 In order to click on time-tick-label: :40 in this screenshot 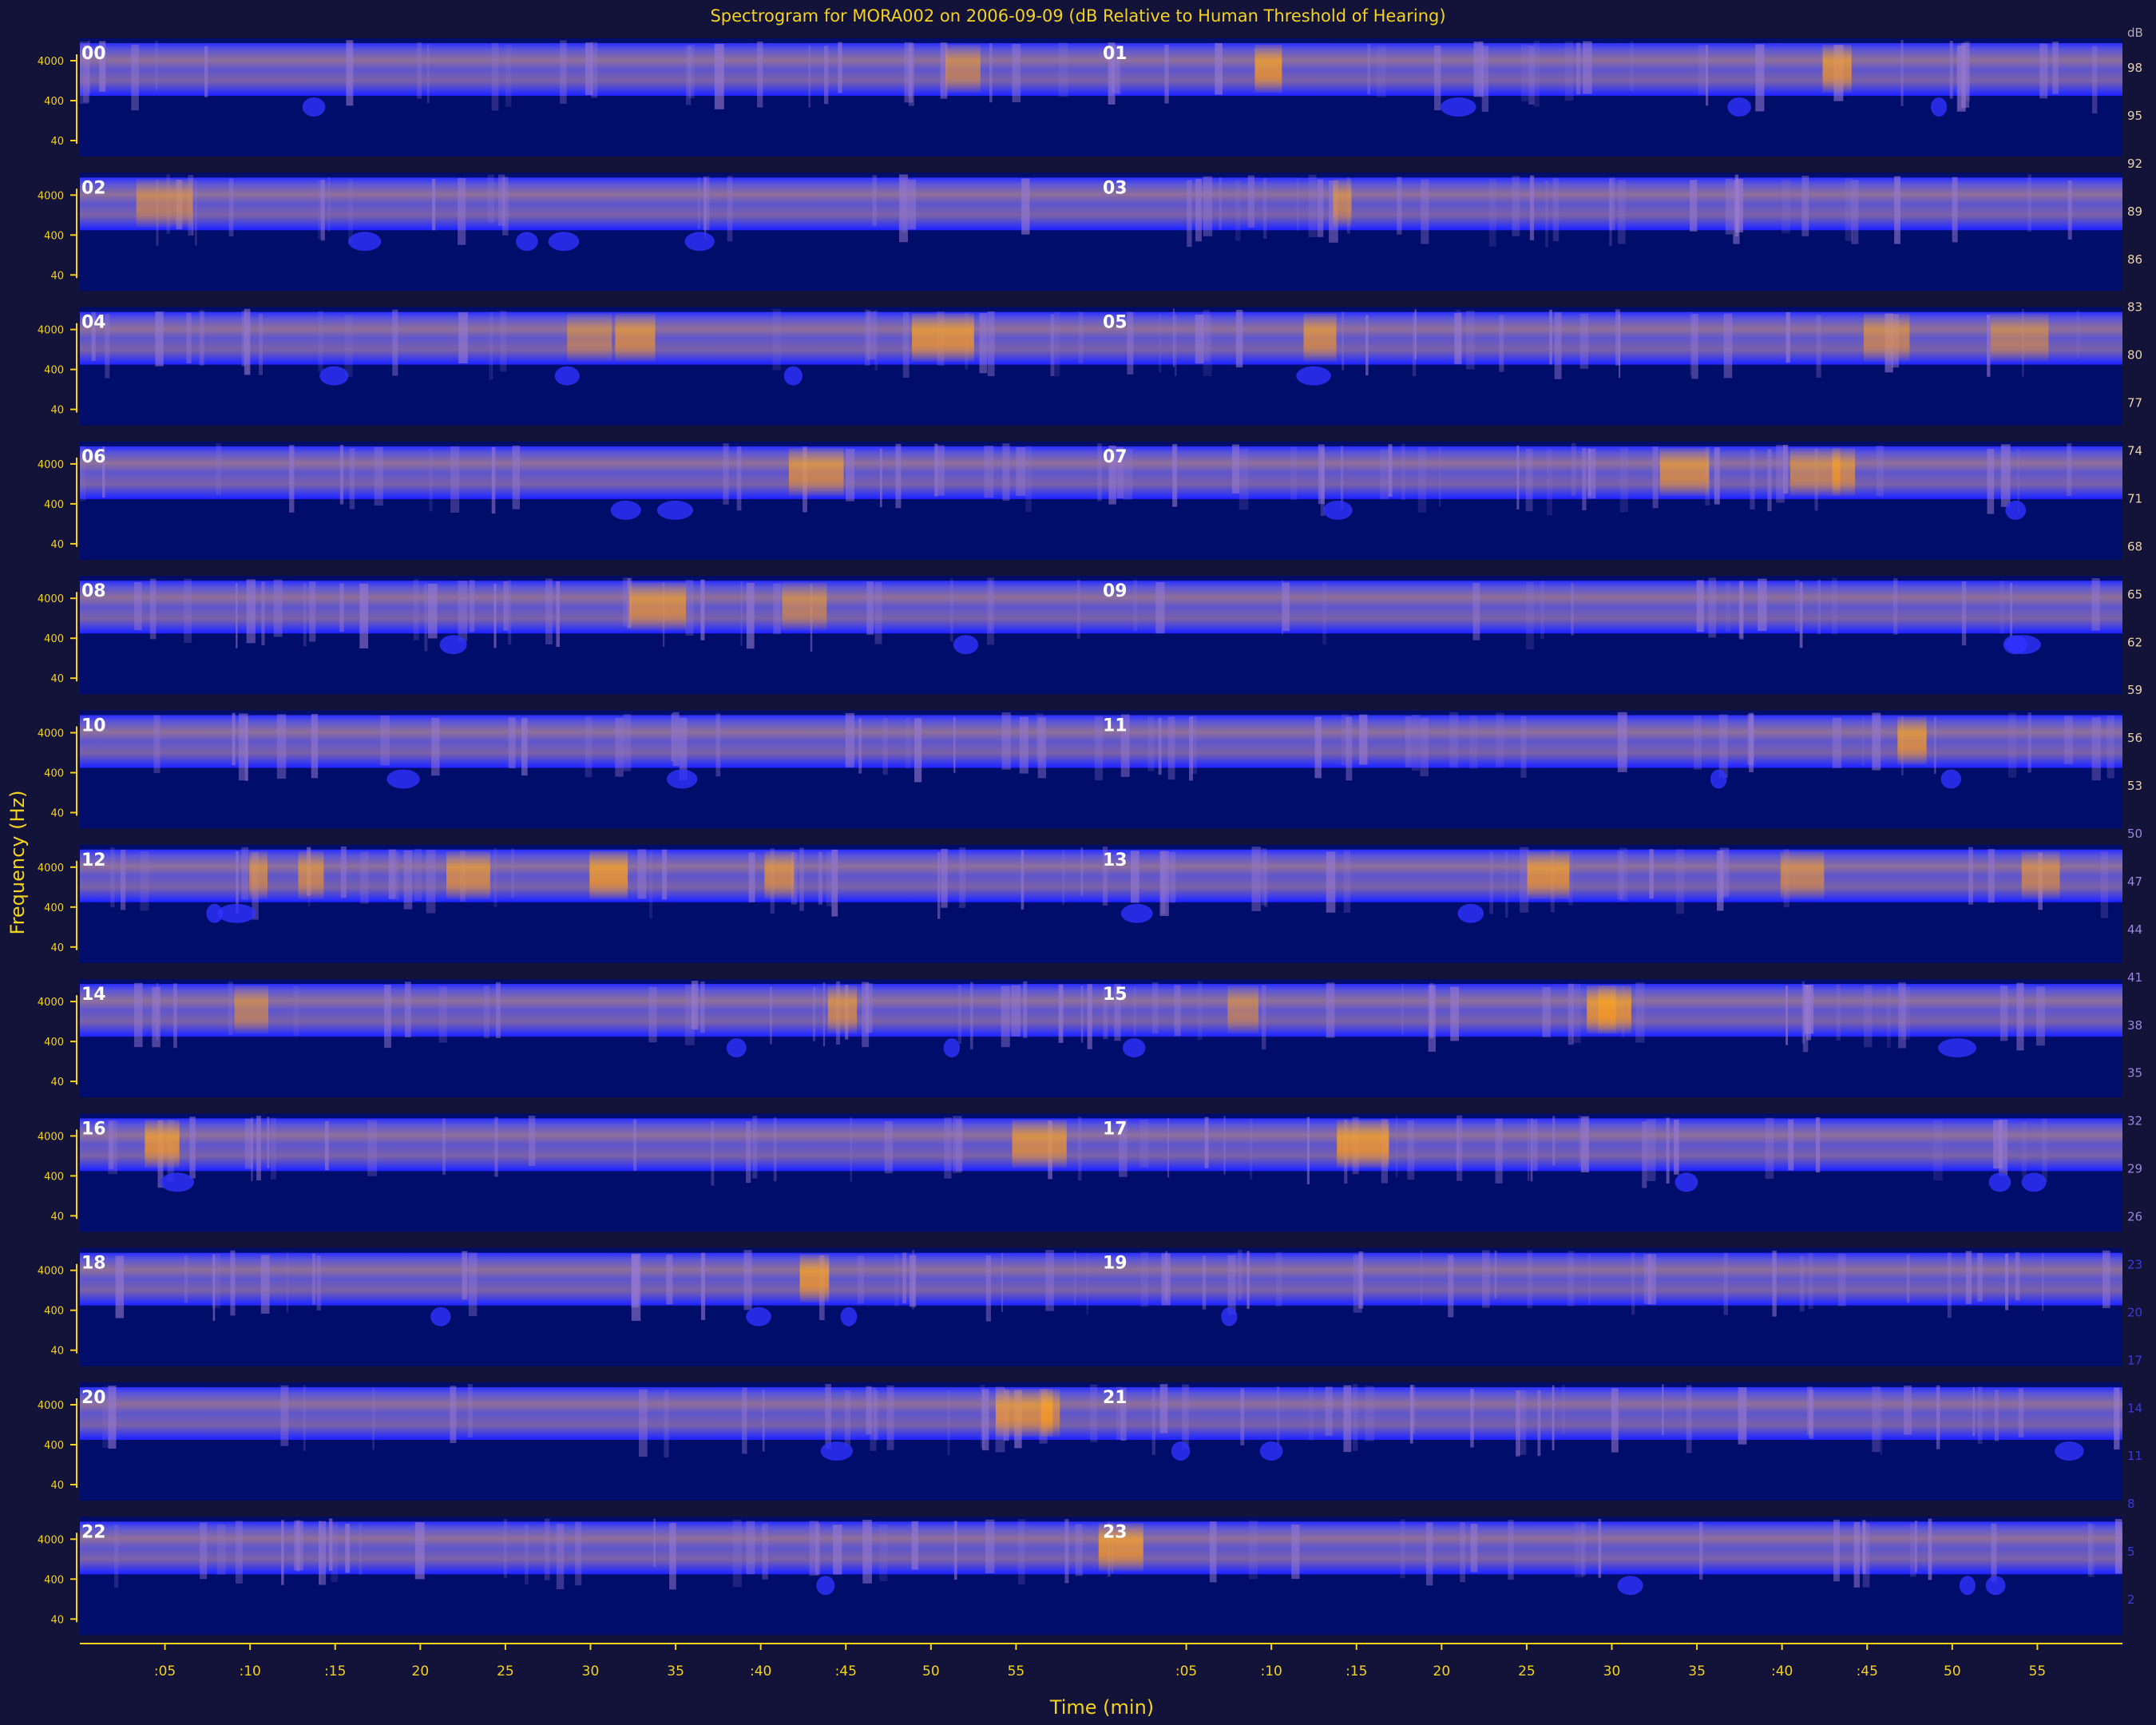, I will do `click(1782, 1672)`.